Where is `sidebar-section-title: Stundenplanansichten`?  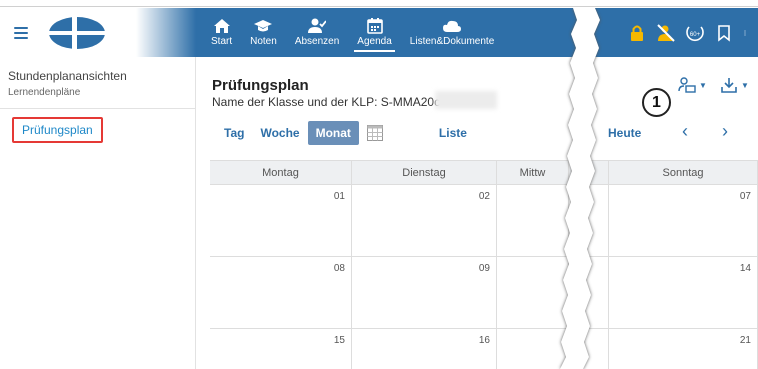 sidebar-section-title: Stundenplanansichten is located at coordinates (67, 76).